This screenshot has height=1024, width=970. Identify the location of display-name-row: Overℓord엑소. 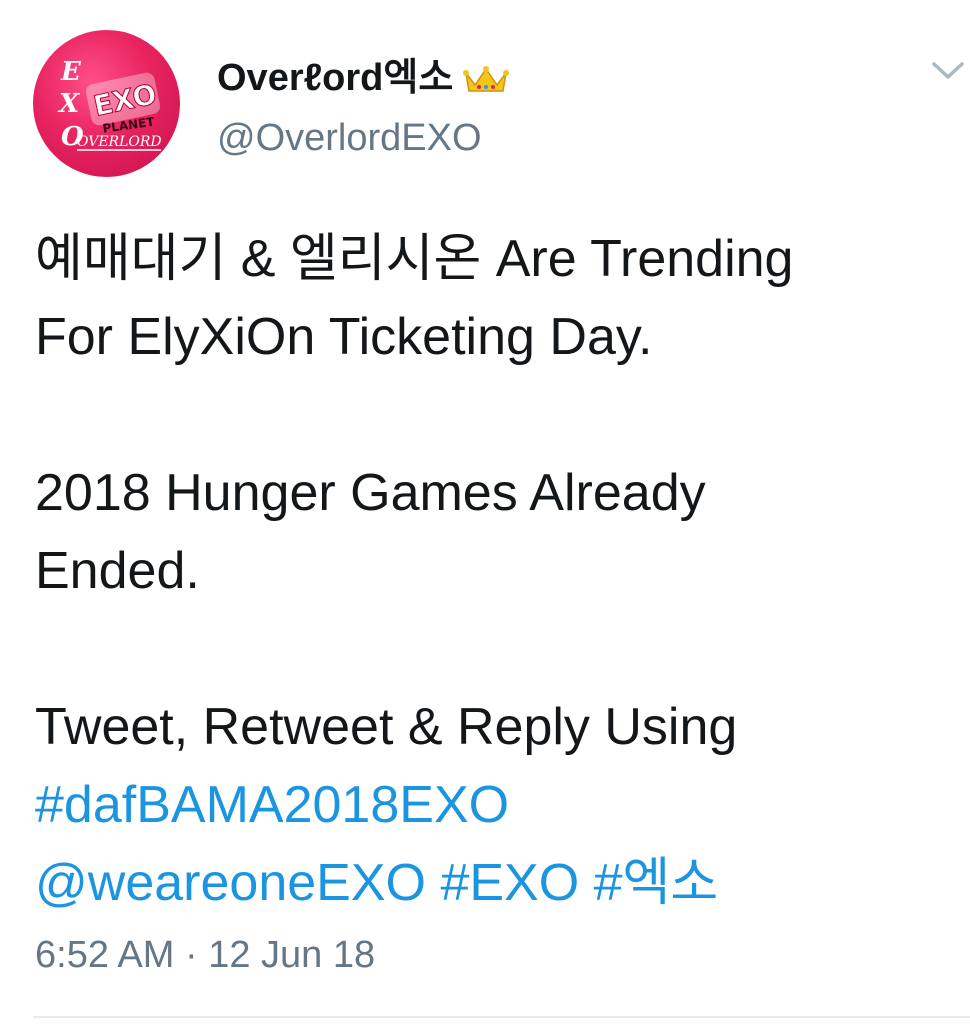
(363, 78).